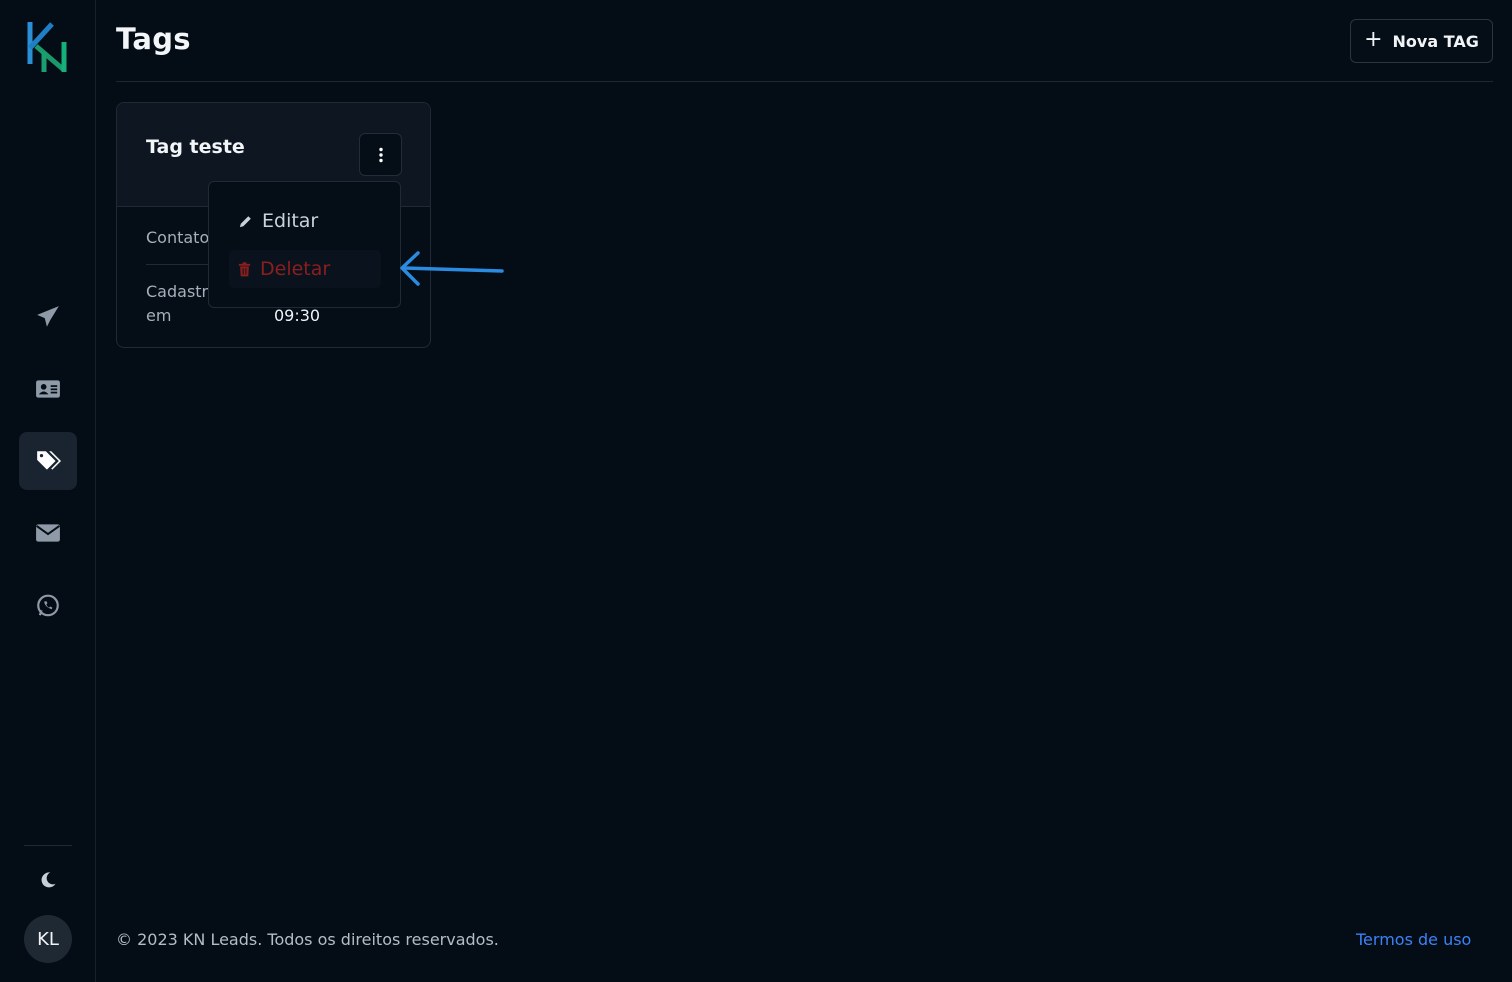  I want to click on sidebar-item-contacts, so click(48, 389).